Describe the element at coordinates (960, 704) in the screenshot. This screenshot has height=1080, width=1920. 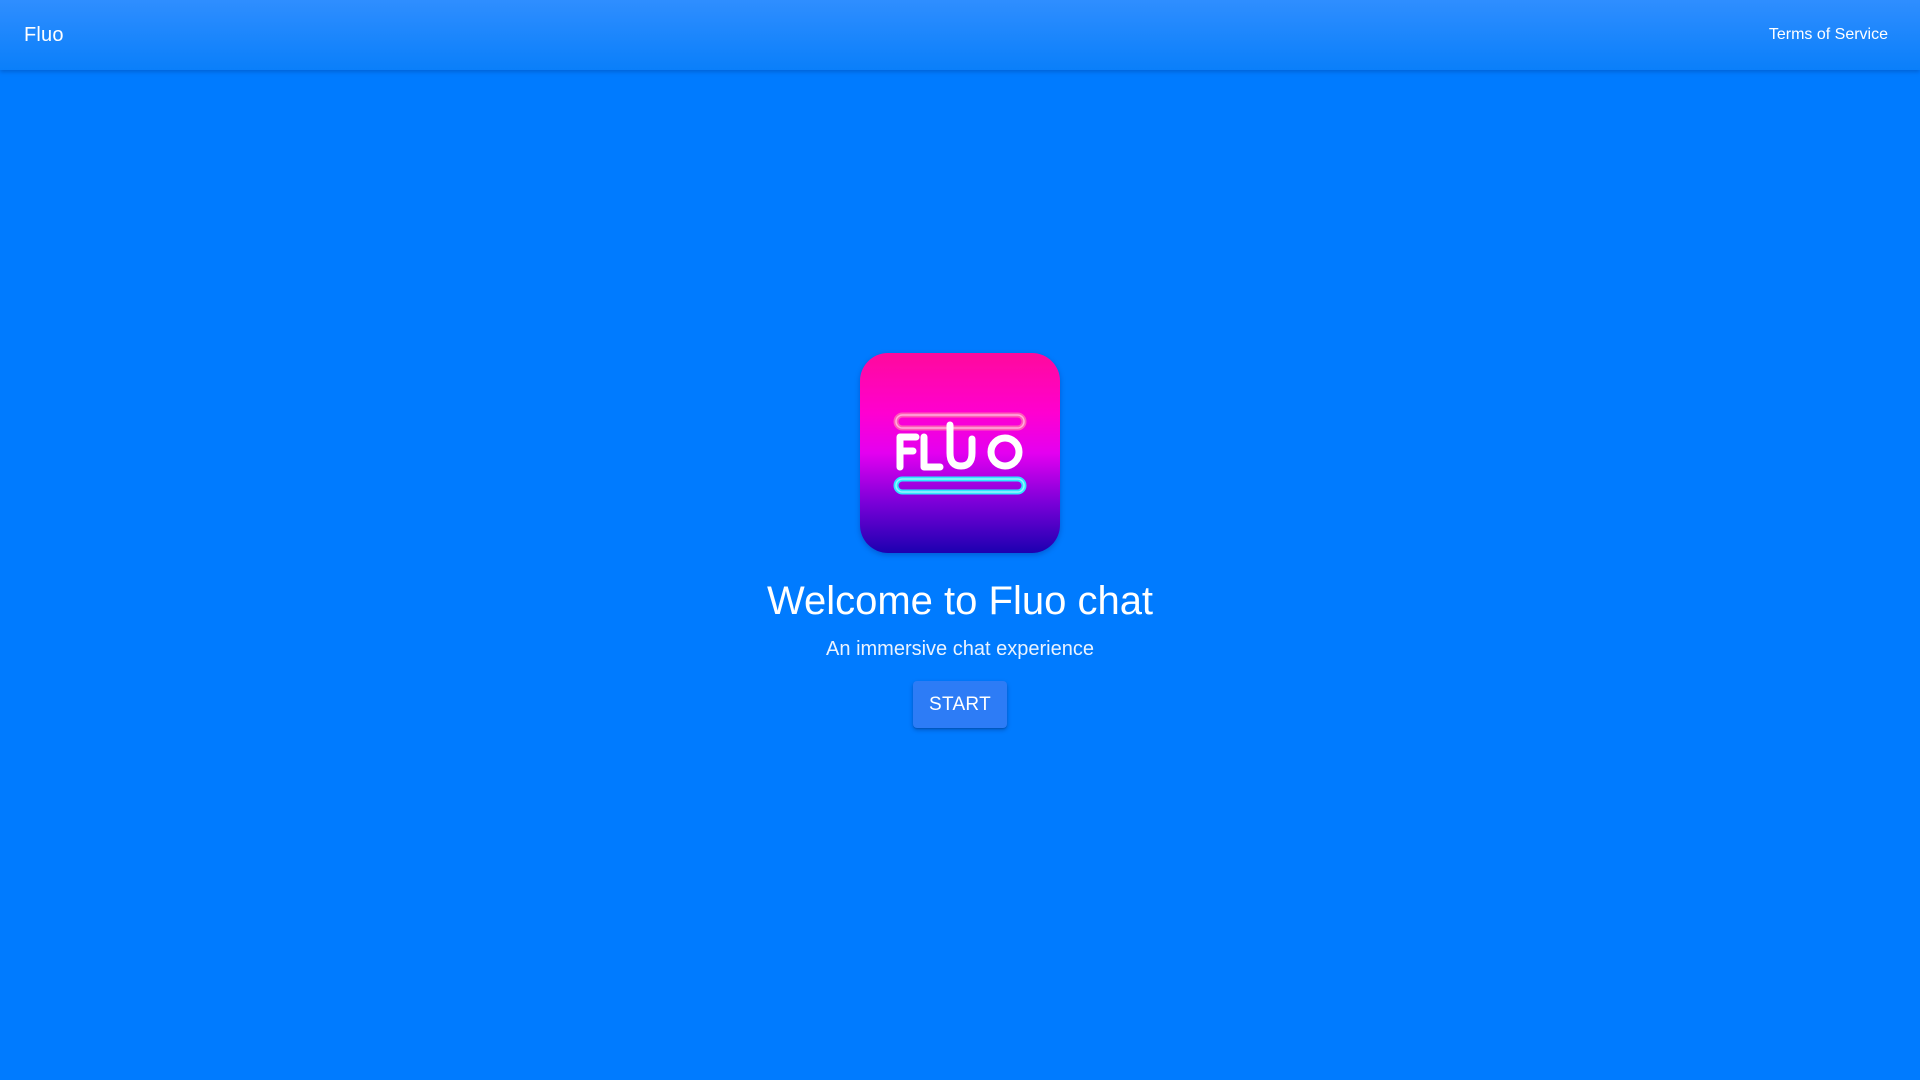
I see `start-button: START` at that location.